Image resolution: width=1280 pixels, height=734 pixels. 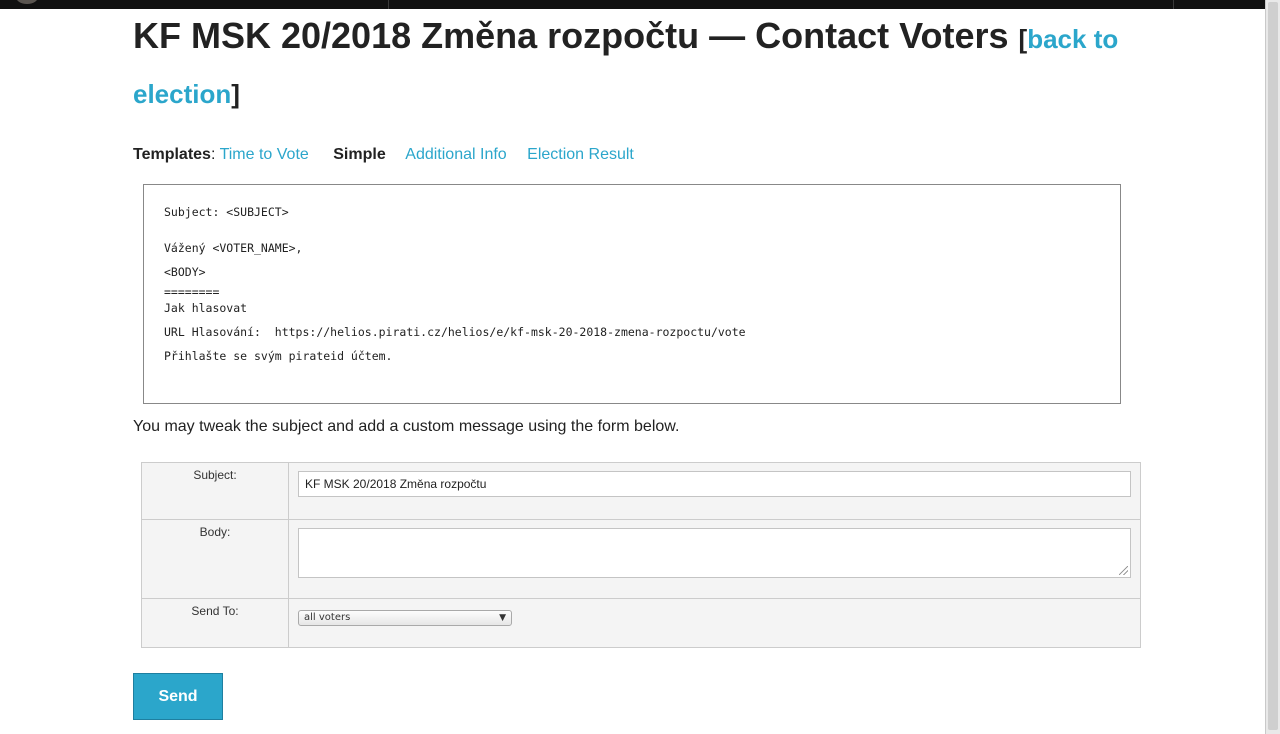 I want to click on send-button: Send, so click(x=178, y=696).